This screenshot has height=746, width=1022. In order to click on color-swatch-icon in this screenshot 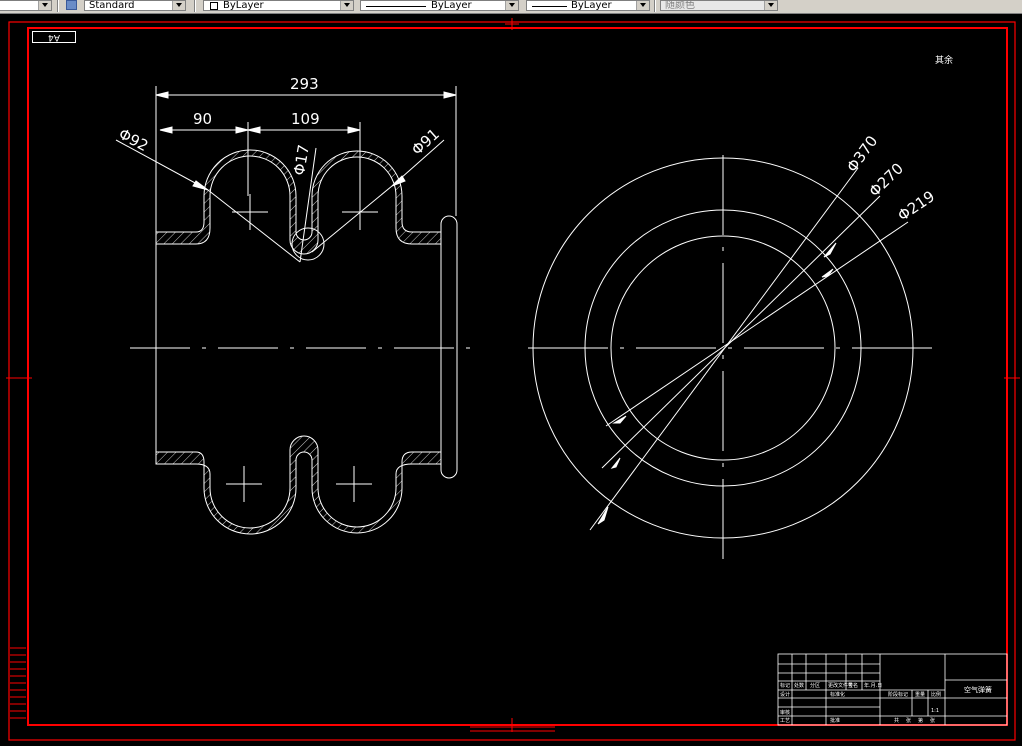, I will do `click(214, 6)`.